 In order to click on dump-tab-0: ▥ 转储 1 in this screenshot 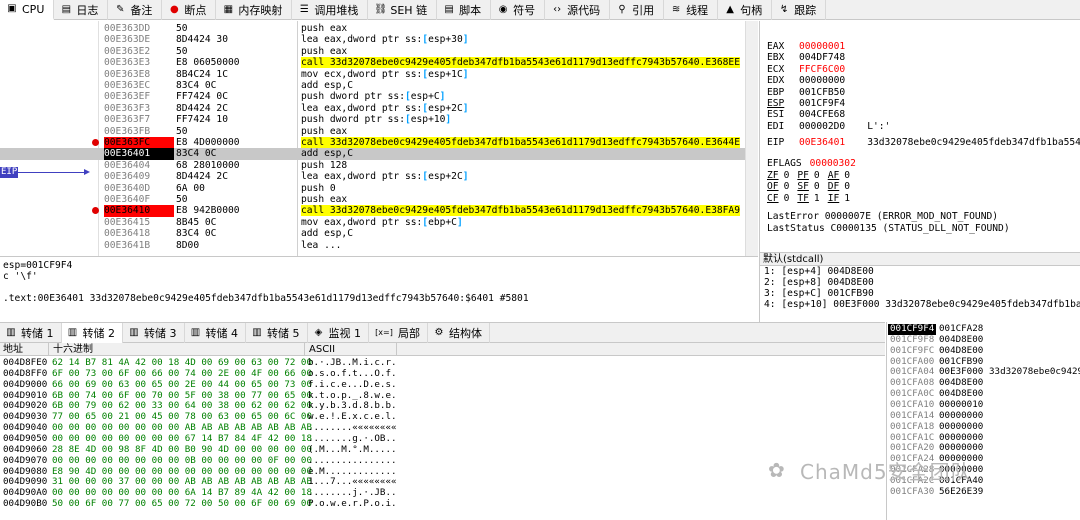, I will do `click(31, 333)`.